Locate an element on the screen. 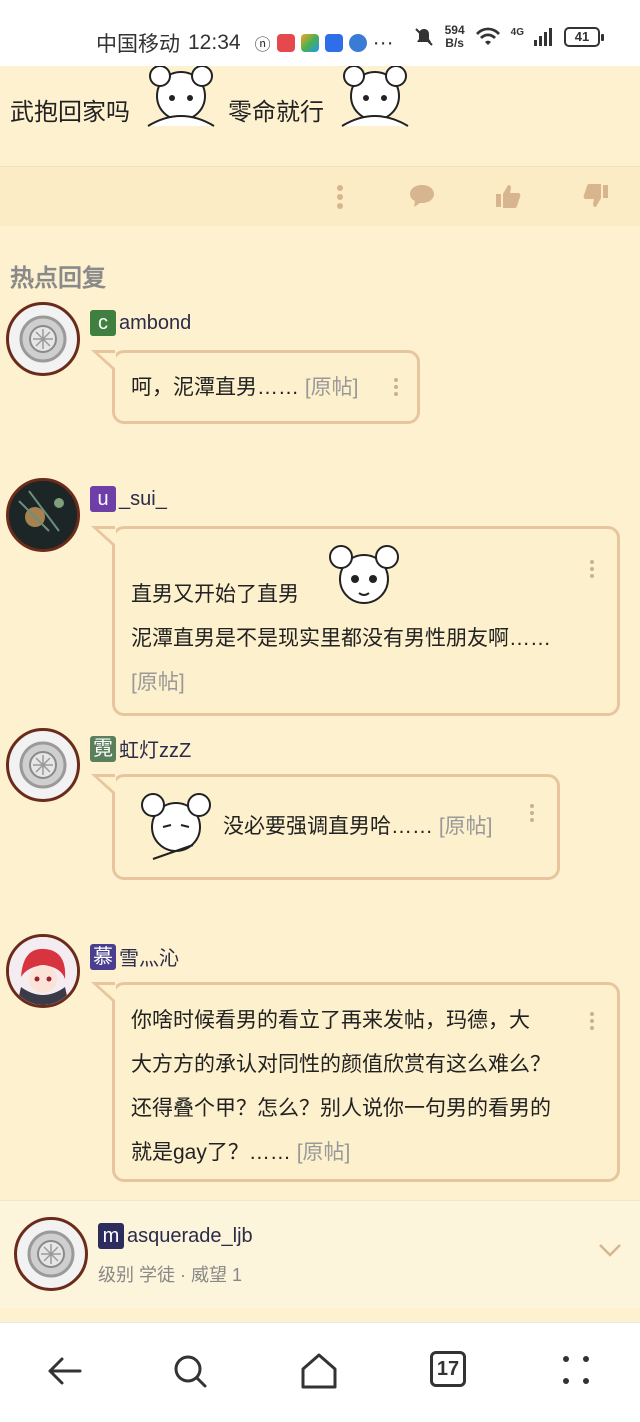 Image resolution: width=640 pixels, height=1422 pixels. reply-text: 没必要强调直男哈…… [原帖] is located at coordinates (358, 827).